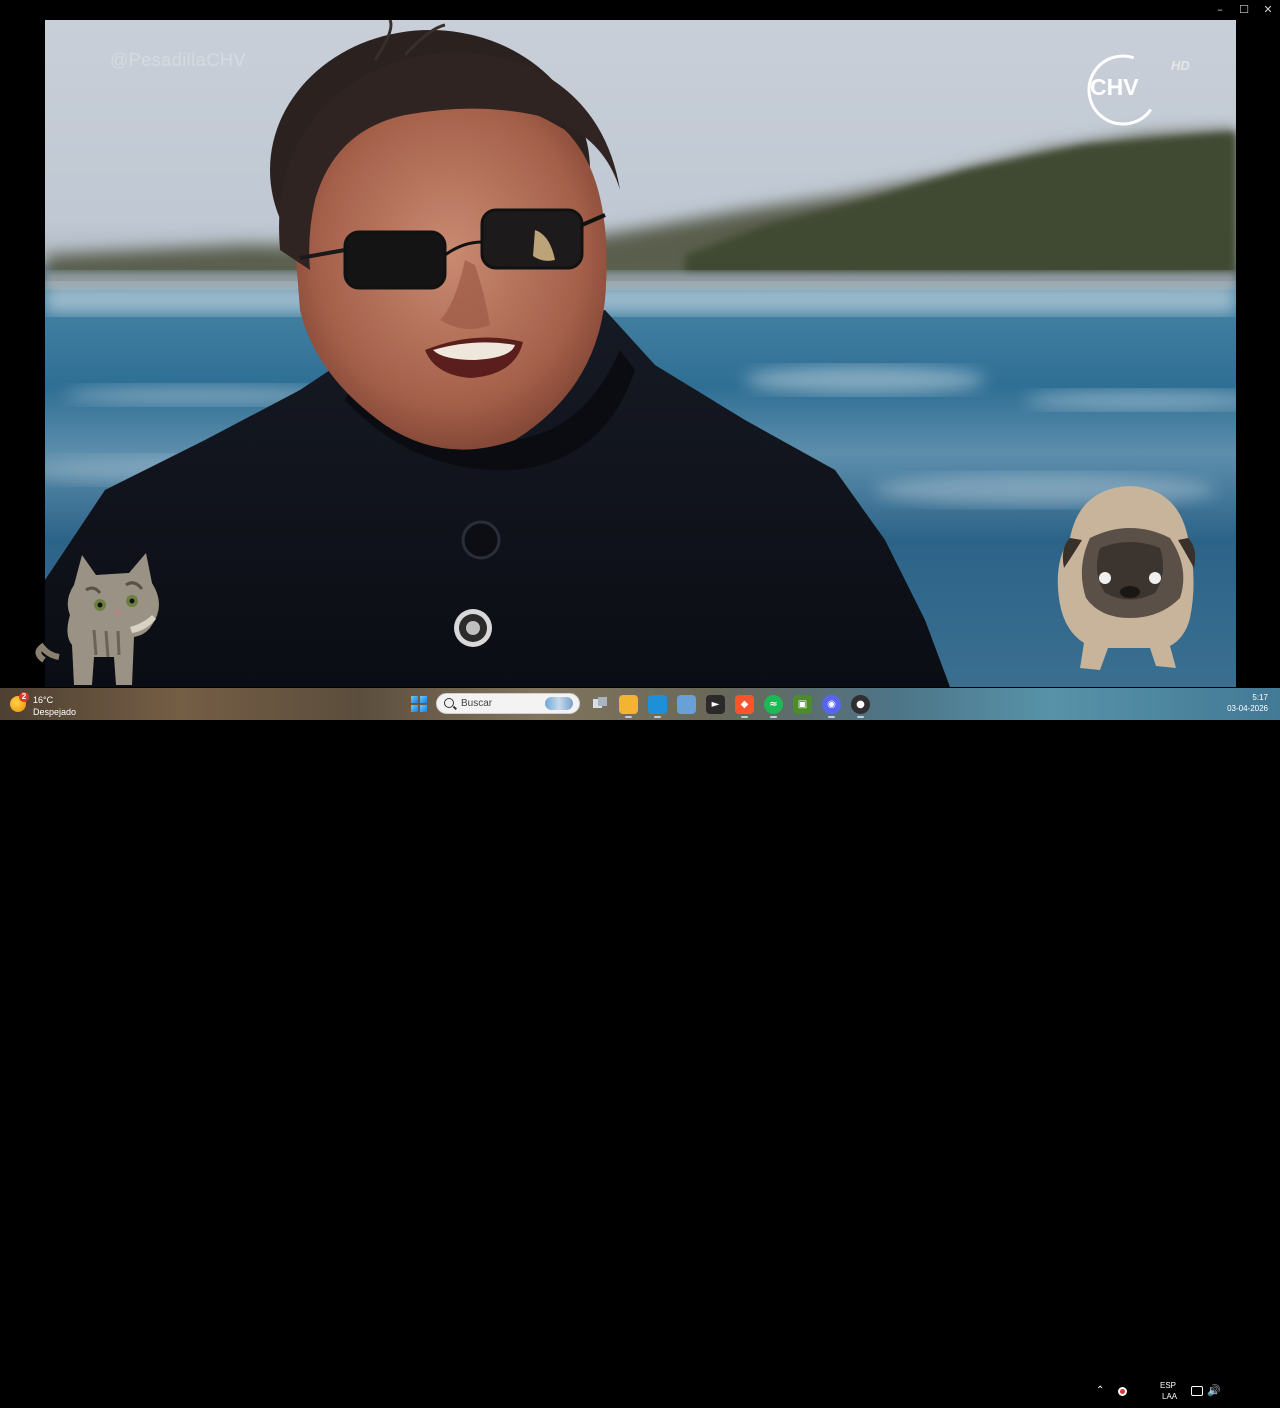 The image size is (1280, 1408). What do you see at coordinates (802, 704) in the screenshot?
I see `minecraft-icon: ▣` at bounding box center [802, 704].